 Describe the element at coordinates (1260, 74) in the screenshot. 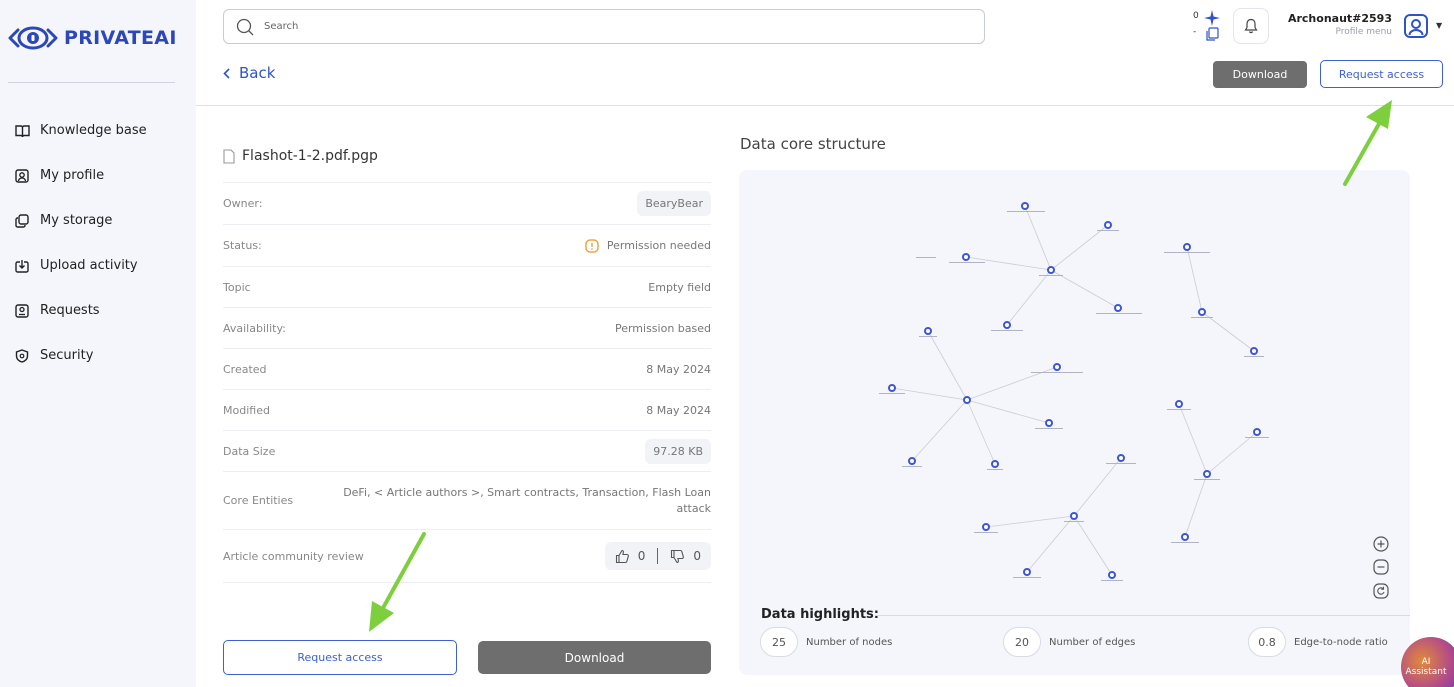

I see `download-button: Download` at that location.